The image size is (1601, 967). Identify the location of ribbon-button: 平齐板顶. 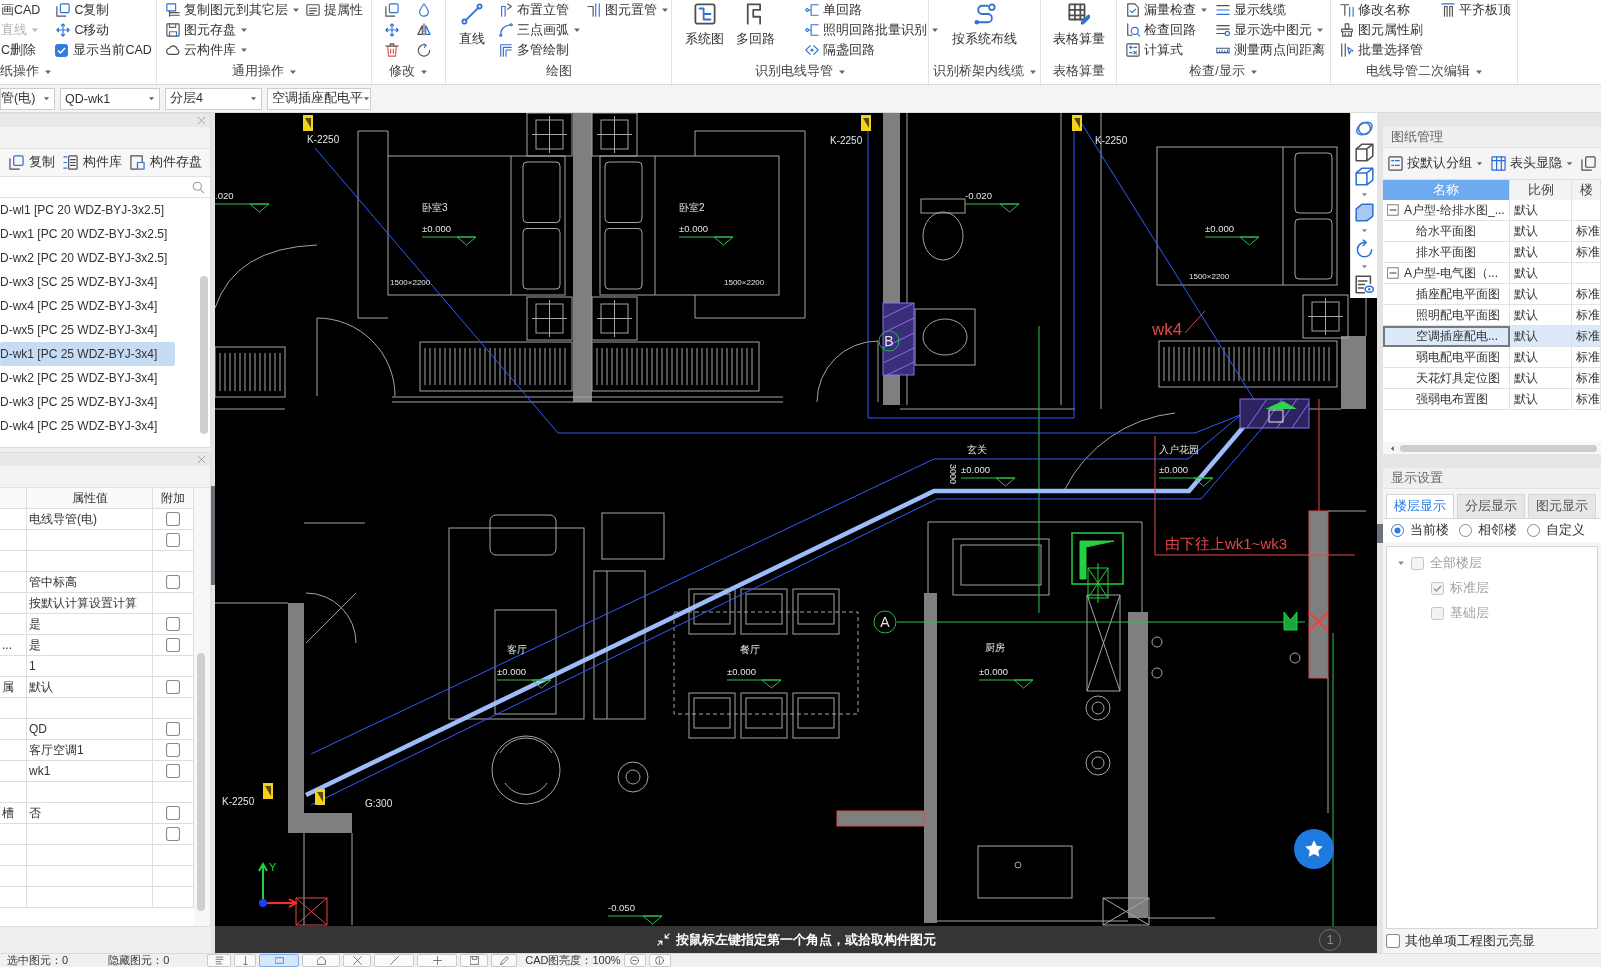
(1476, 10).